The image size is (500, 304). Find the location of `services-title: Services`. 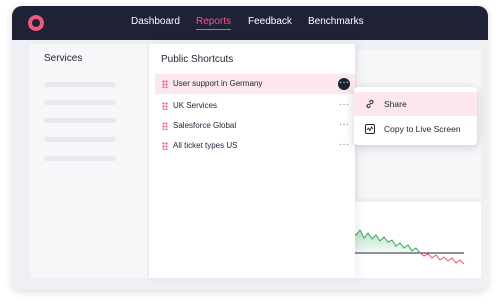

services-title: Services is located at coordinates (63, 58).